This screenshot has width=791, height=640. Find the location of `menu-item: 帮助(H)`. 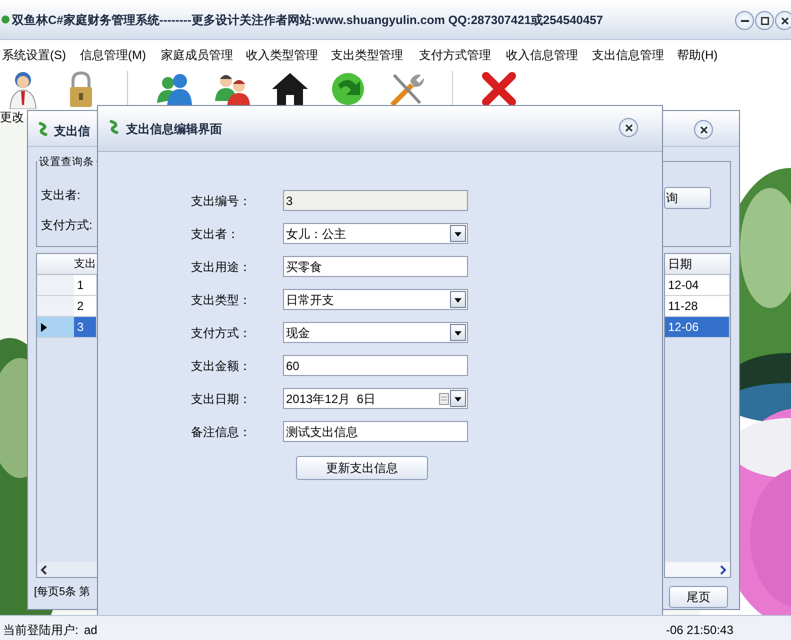

menu-item: 帮助(H) is located at coordinates (705, 55).